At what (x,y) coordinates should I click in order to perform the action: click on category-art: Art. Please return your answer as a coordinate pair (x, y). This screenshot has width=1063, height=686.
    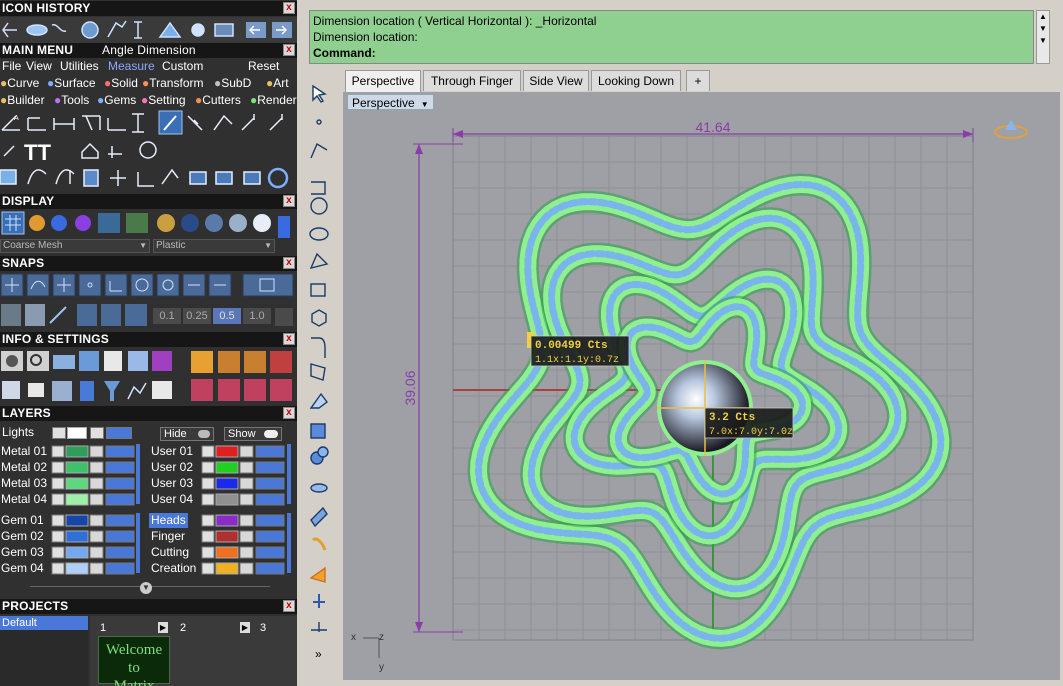
    Looking at the image, I should click on (280, 83).